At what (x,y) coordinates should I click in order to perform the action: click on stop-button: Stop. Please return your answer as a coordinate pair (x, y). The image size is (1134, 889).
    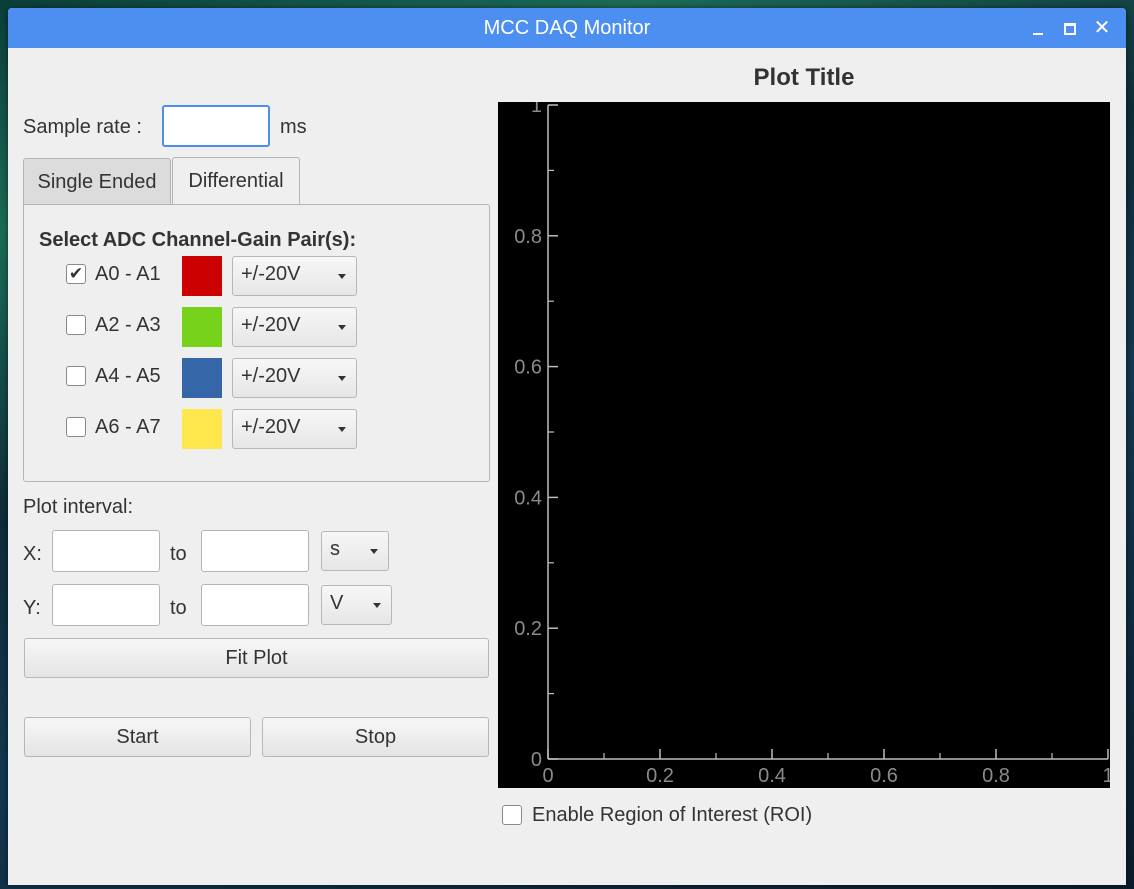
    Looking at the image, I should click on (375, 737).